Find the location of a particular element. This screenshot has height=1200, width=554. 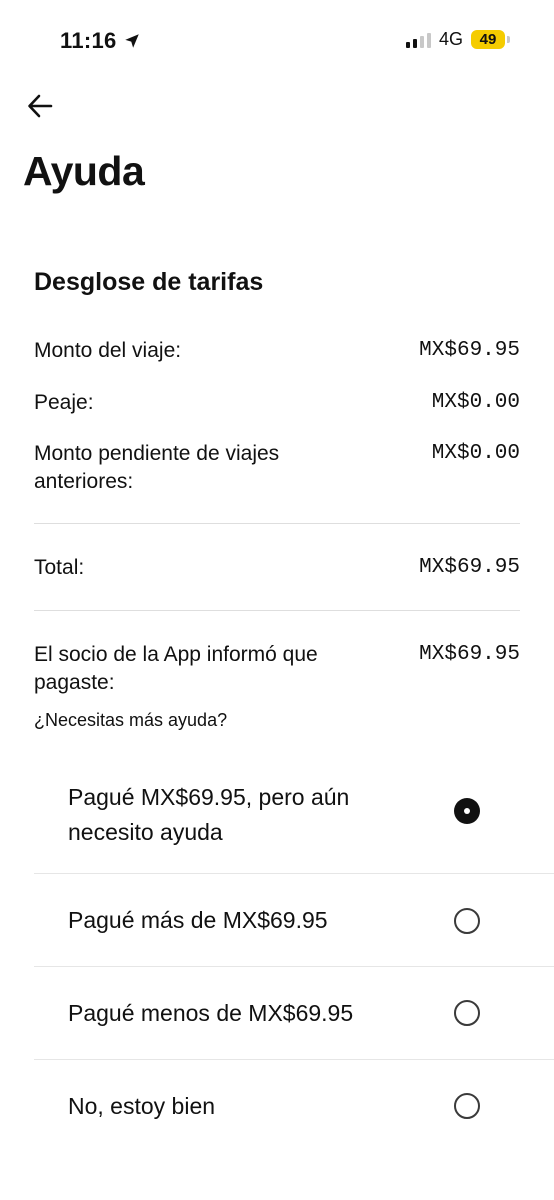

battery-level: 49 is located at coordinates (488, 39).